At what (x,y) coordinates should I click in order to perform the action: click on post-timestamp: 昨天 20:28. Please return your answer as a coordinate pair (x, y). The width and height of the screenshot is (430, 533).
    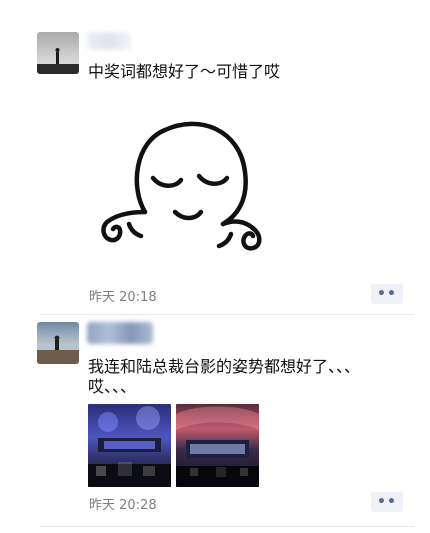
    Looking at the image, I should click on (123, 505).